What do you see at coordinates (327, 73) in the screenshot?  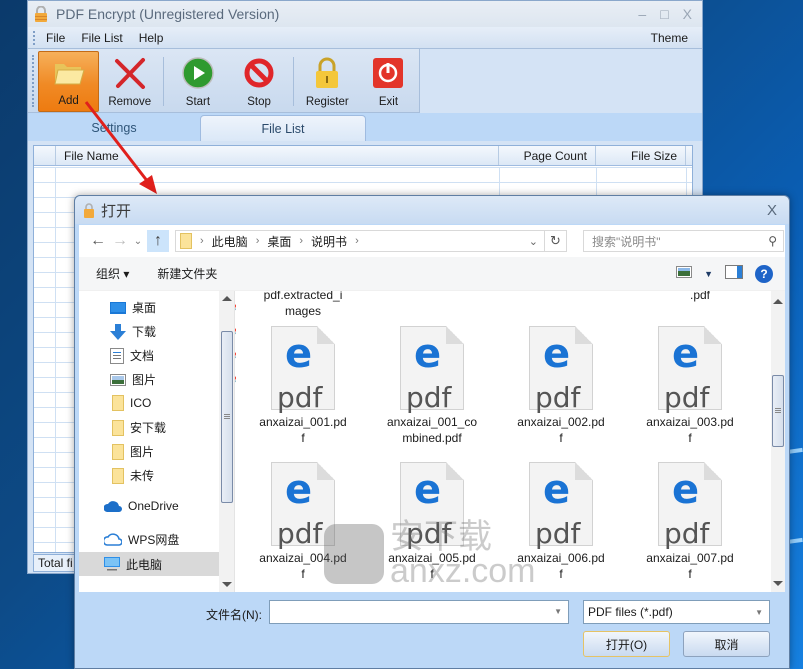 I see `padlock-icon` at bounding box center [327, 73].